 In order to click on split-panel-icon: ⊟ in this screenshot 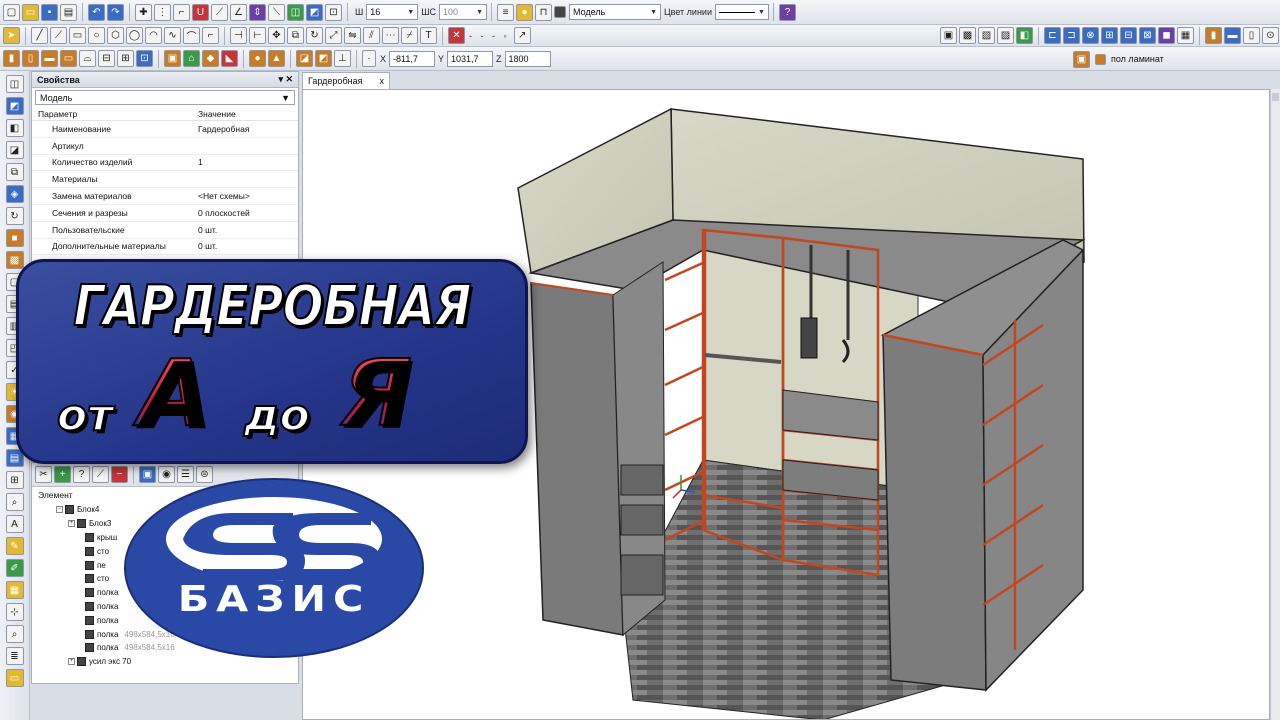, I will do `click(106, 58)`.